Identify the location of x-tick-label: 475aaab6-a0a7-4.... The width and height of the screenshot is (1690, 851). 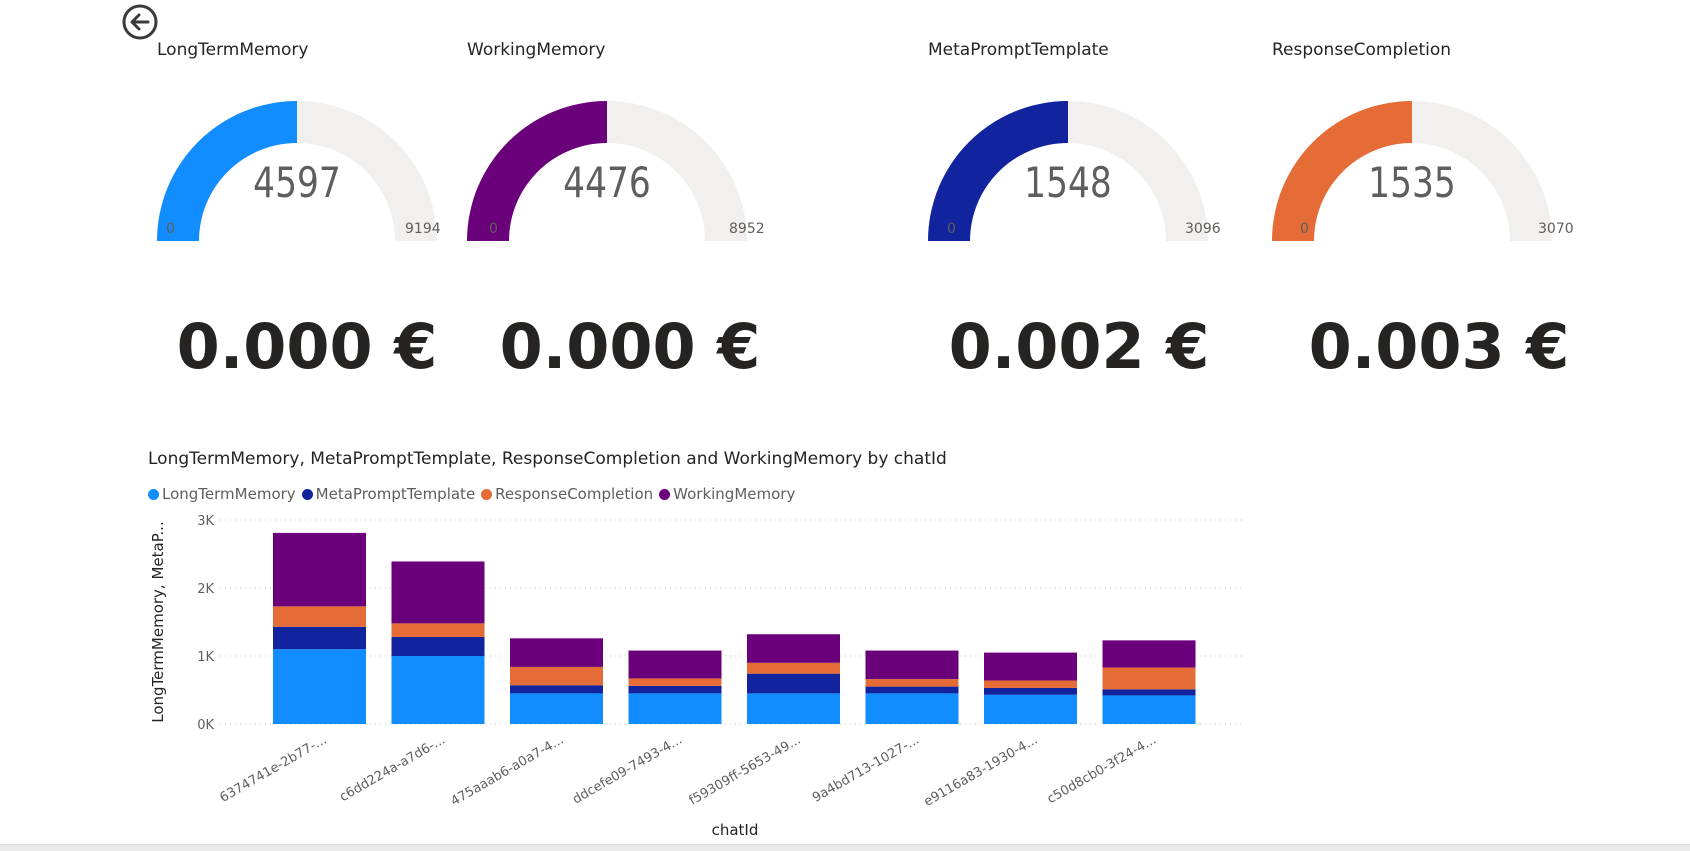
(507, 770).